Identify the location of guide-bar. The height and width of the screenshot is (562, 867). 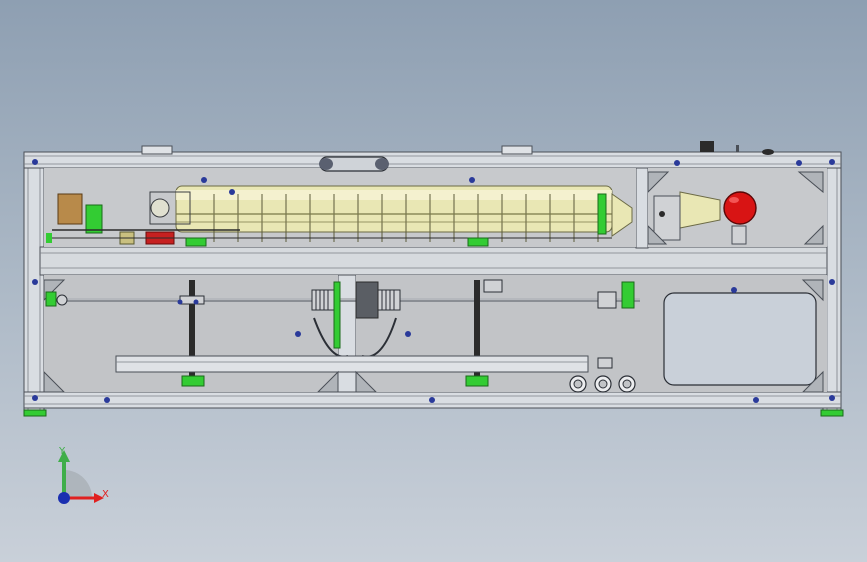
(352, 364).